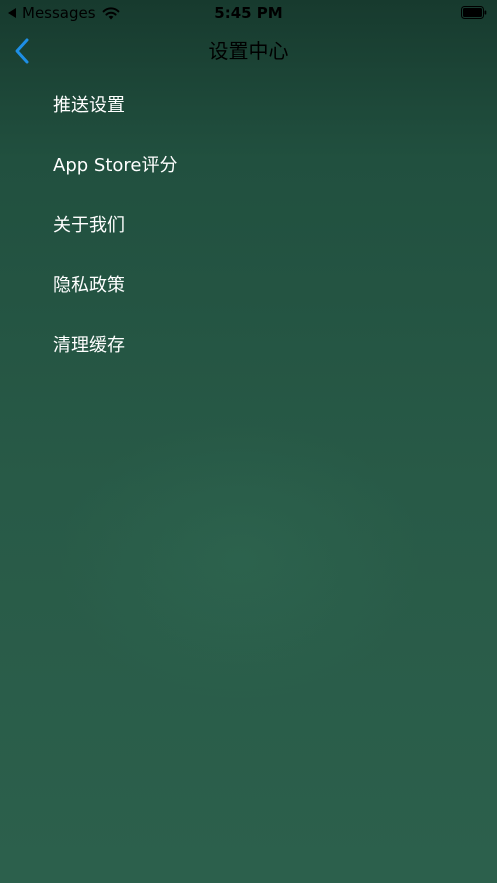  Describe the element at coordinates (248, 106) in the screenshot. I see `menu-item-push-settings: 推送设置` at that location.